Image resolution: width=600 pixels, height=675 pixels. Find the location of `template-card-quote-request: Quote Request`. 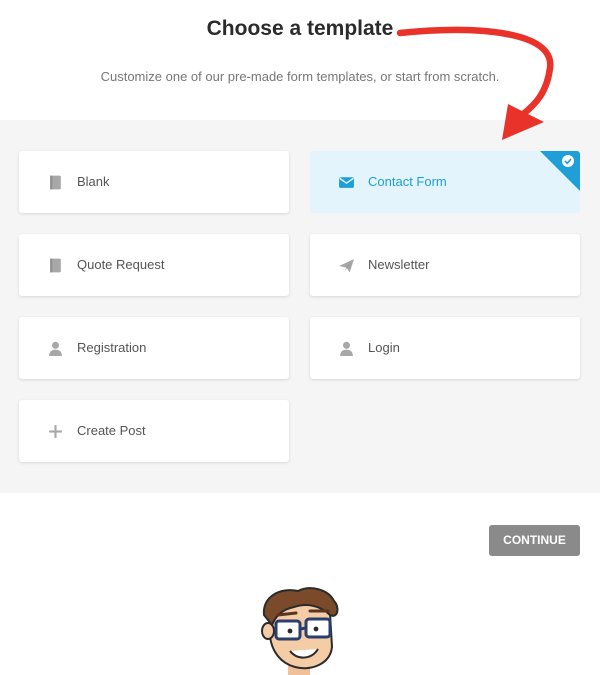

template-card-quote-request: Quote Request is located at coordinates (154, 265).